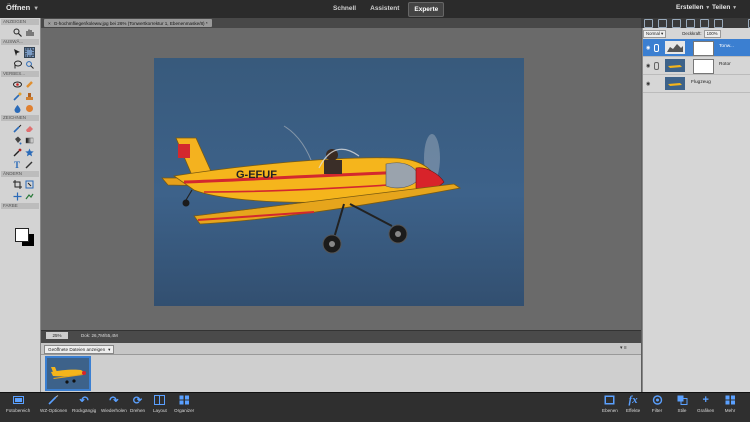 This screenshot has height=422, width=750. I want to click on layer-name: Flugzeug, so click(701, 82).